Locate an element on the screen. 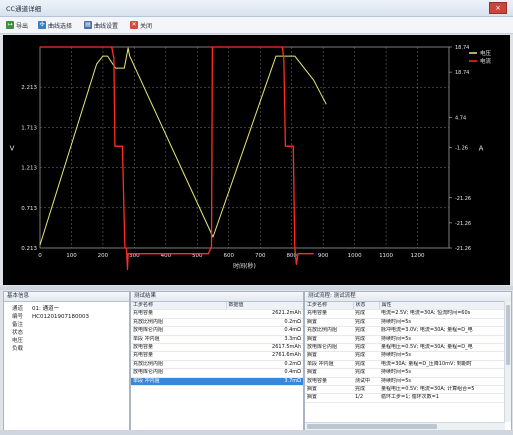 The image size is (513, 435). x-tick-label: 100 is located at coordinates (71, 256).